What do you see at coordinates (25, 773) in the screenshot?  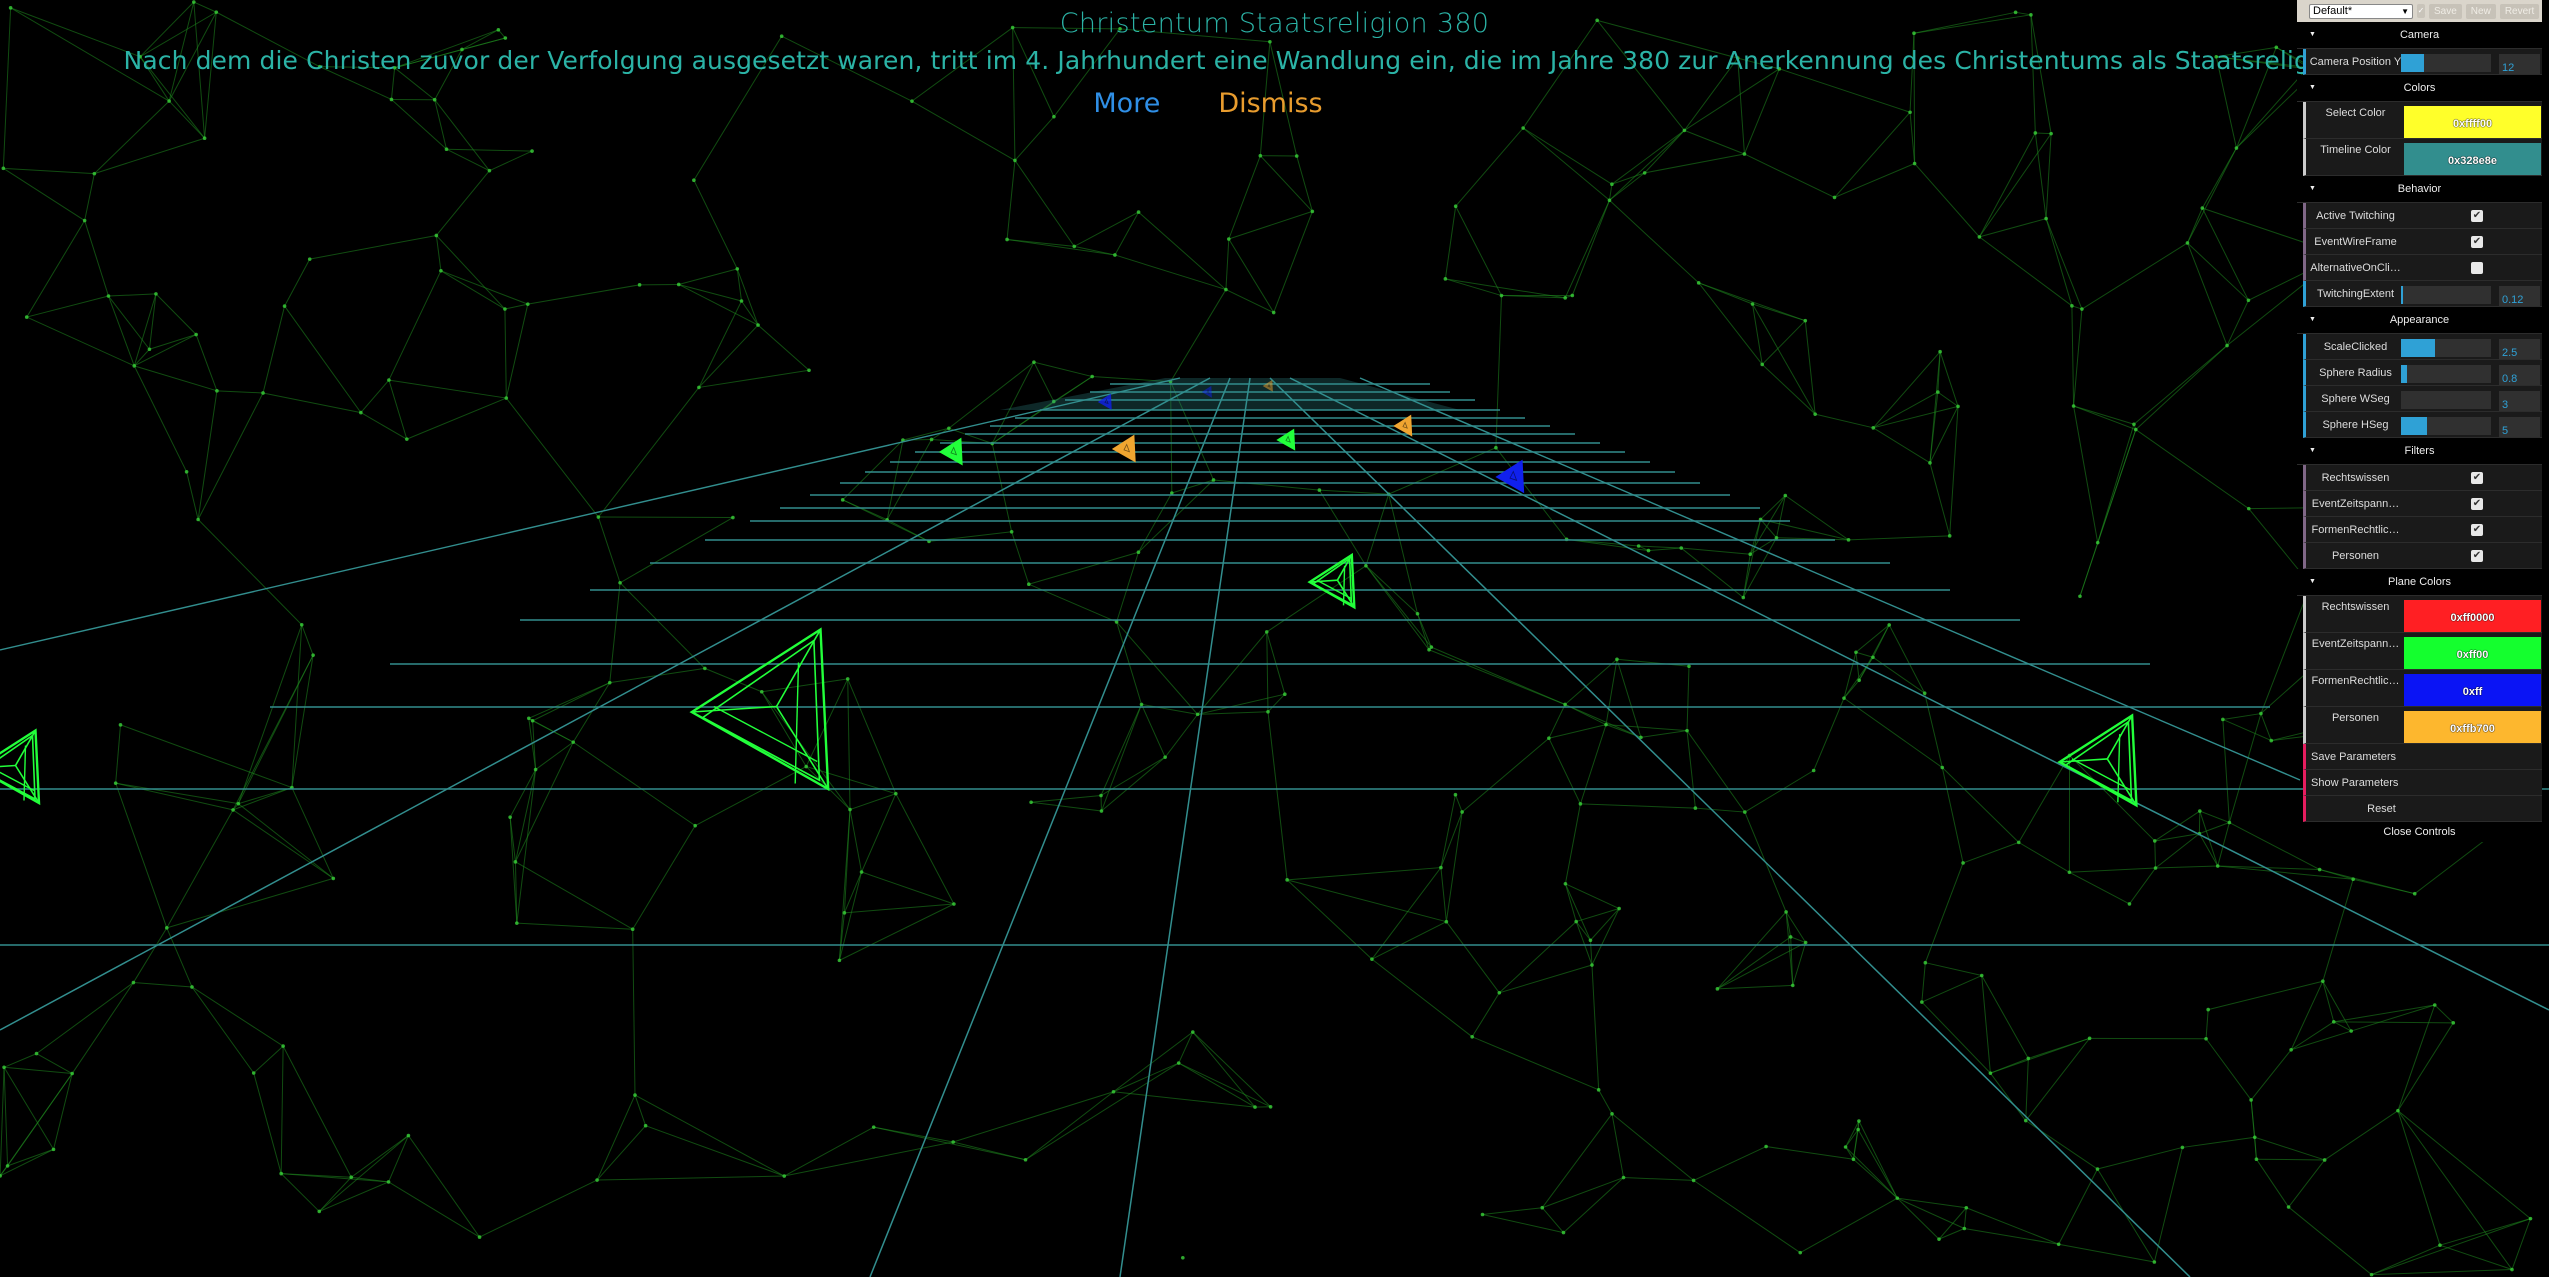 I see `marker-edge` at bounding box center [25, 773].